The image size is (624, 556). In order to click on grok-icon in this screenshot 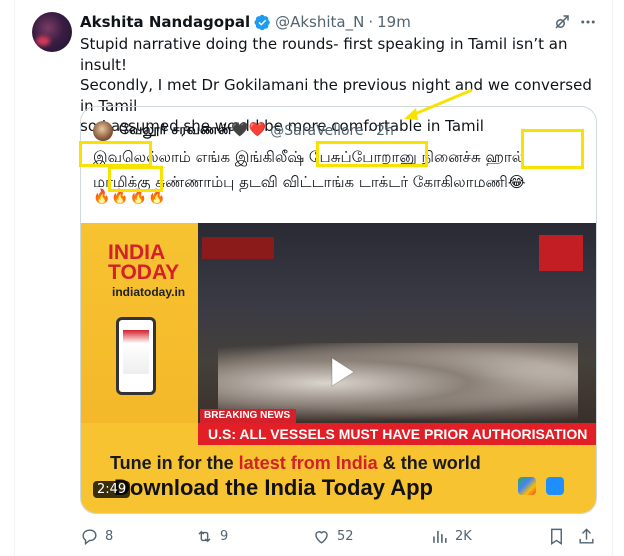, I will do `click(562, 22)`.